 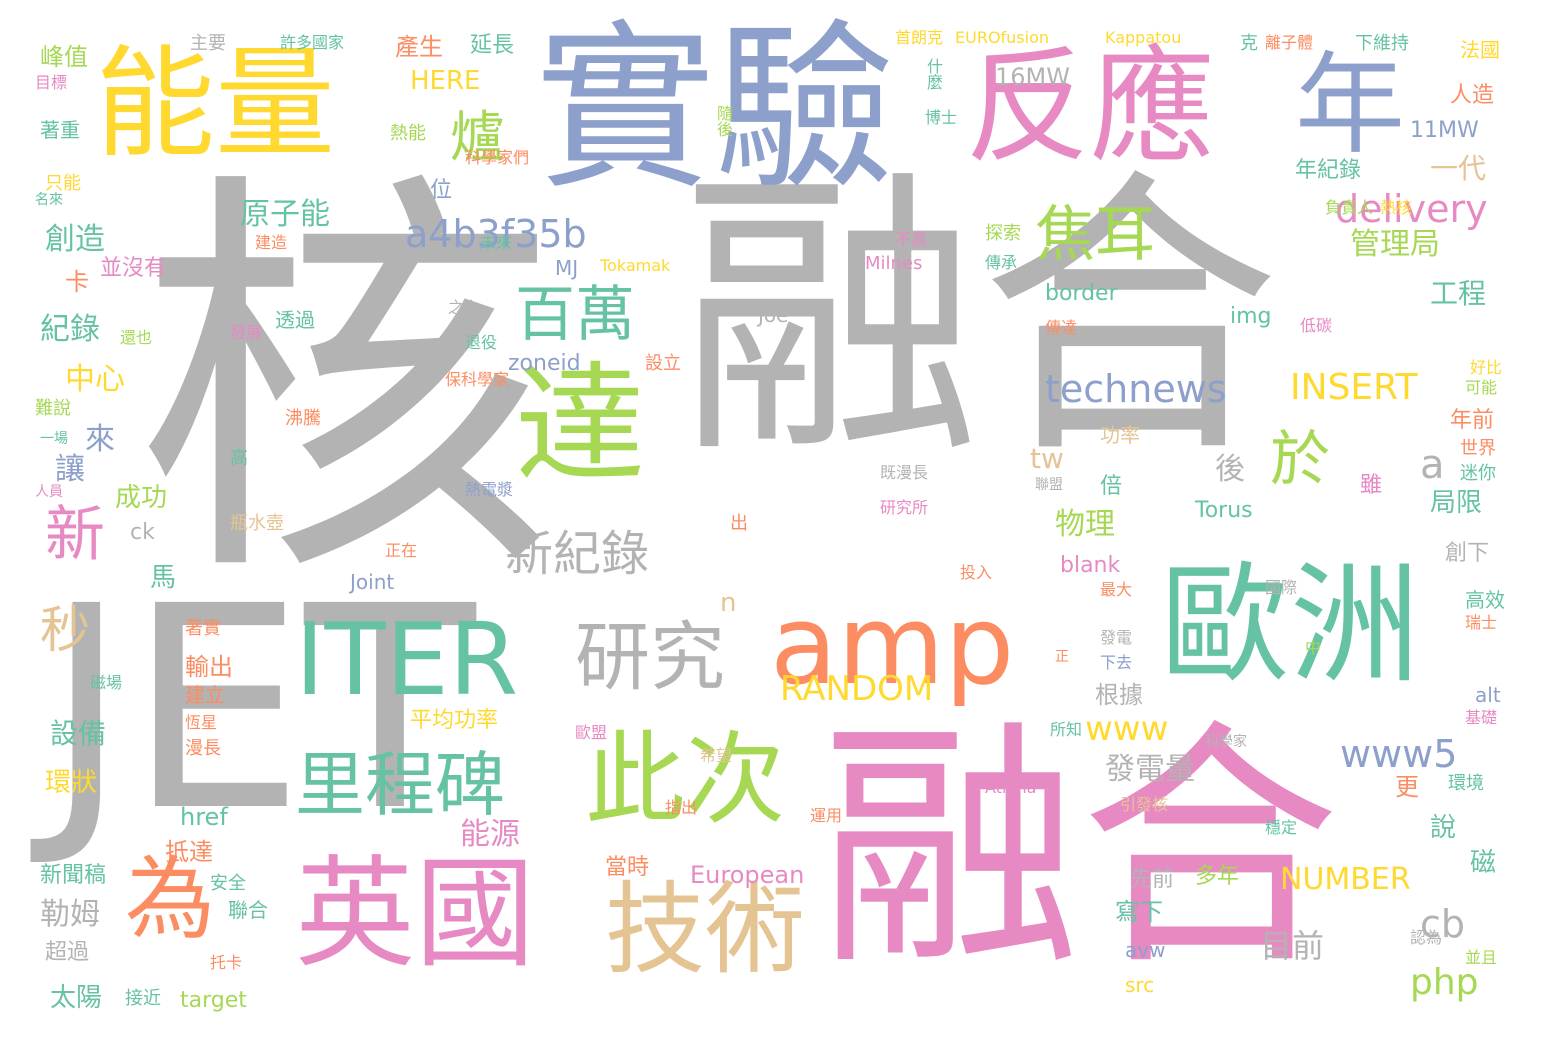 What do you see at coordinates (705, 929) in the screenshot?
I see `cloud-word: 技術` at bounding box center [705, 929].